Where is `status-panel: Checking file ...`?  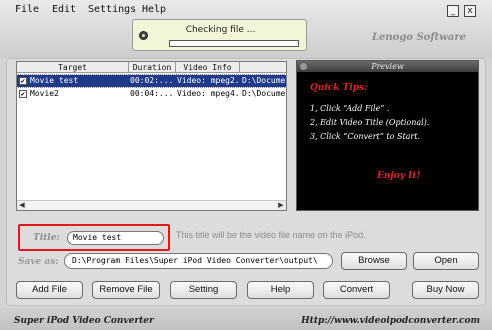 status-panel: Checking file ... is located at coordinates (219, 35).